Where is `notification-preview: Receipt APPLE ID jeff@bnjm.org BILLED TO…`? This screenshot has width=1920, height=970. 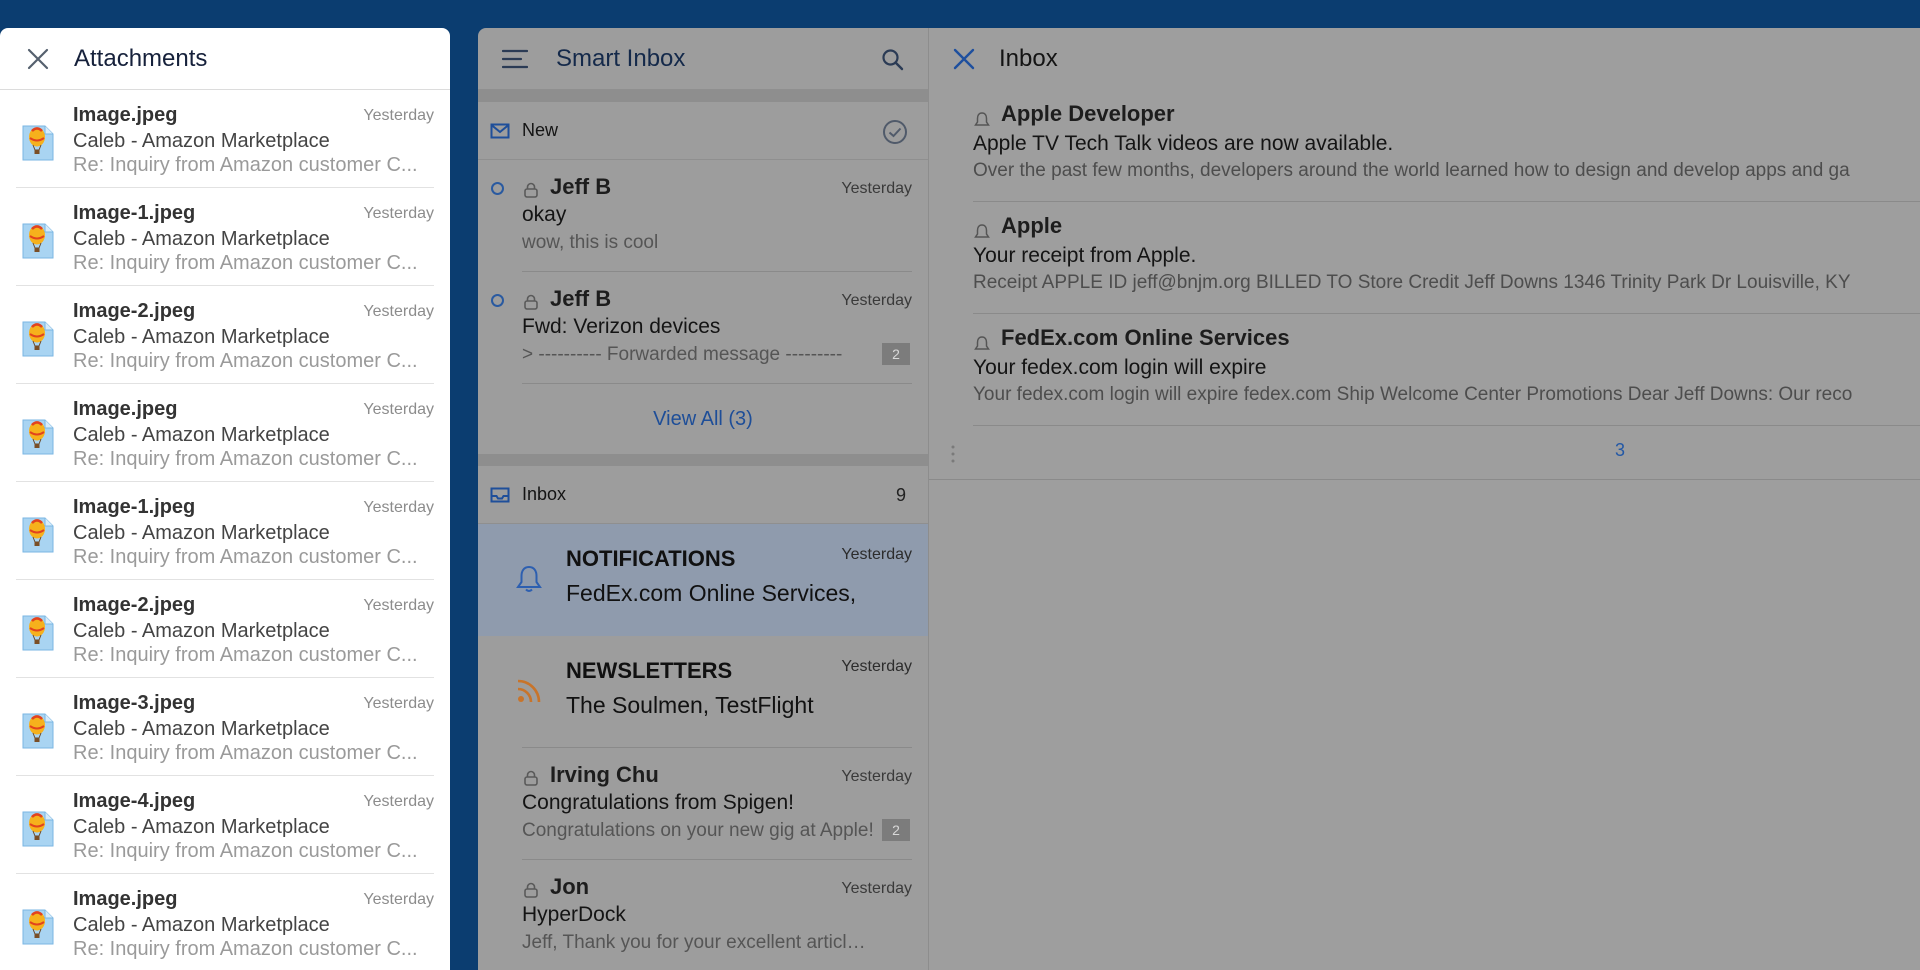 notification-preview: Receipt APPLE ID jeff@bnjm.org BILLED TO… is located at coordinates (1412, 282).